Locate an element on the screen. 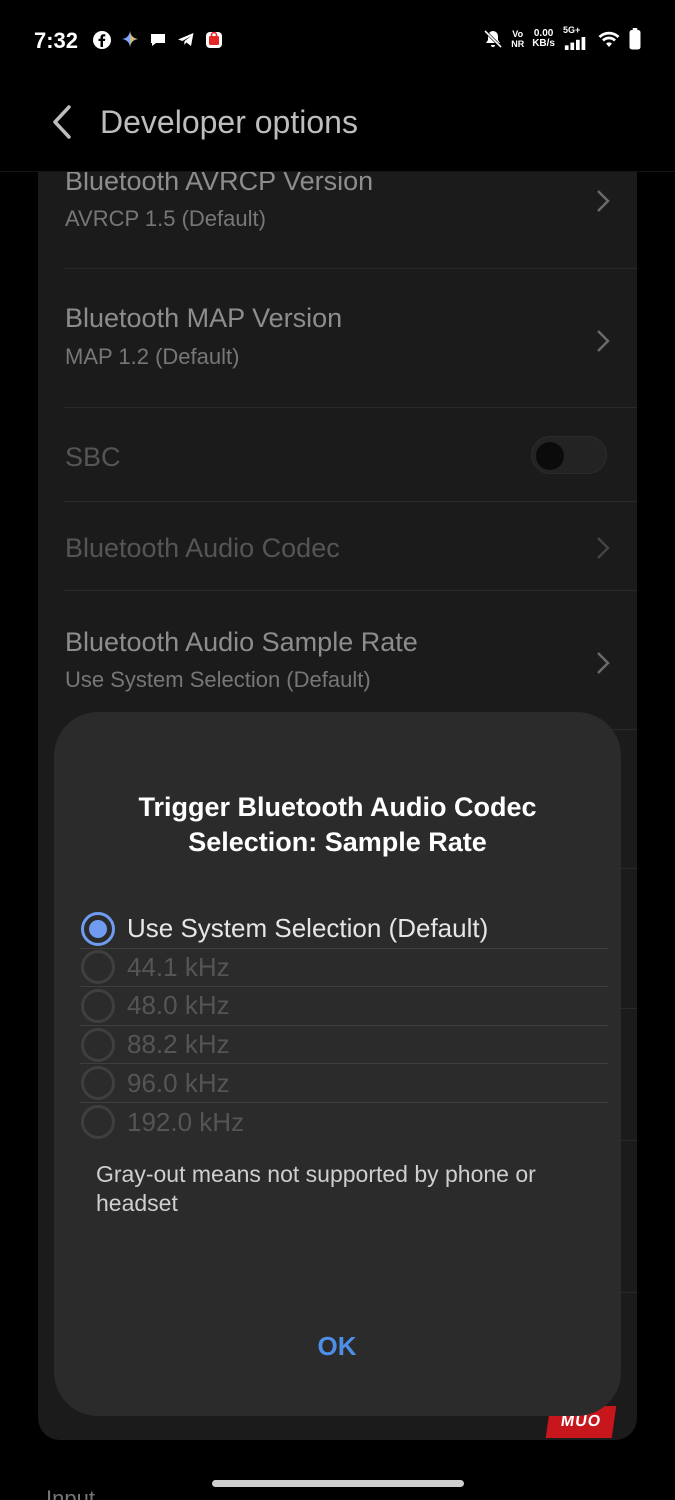 This screenshot has width=675, height=1500. option-96-0-khz: 96.0 kHz is located at coordinates (344, 1083).